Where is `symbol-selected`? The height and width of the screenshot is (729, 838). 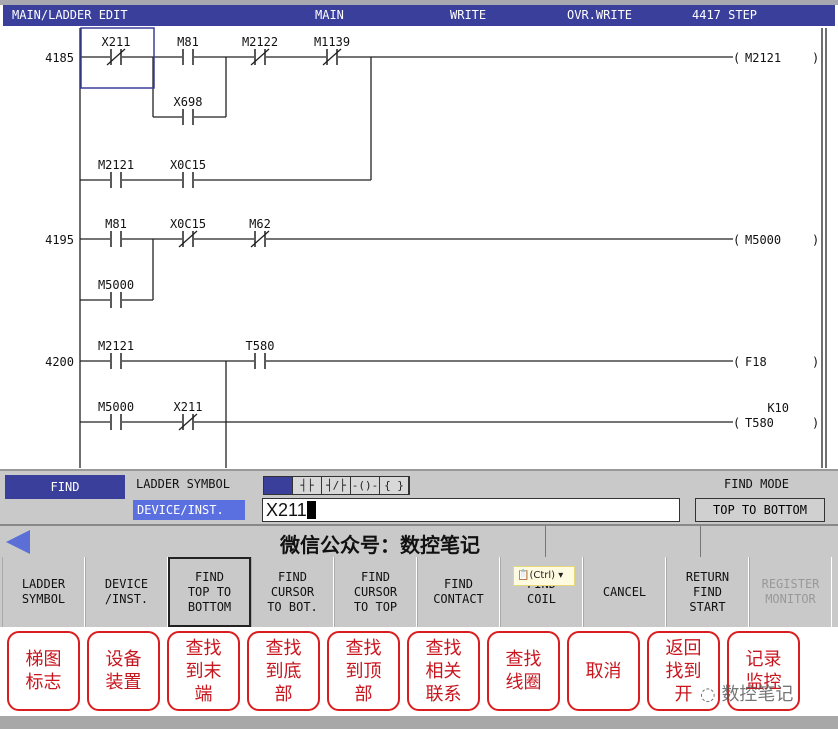
symbol-selected is located at coordinates (278, 485).